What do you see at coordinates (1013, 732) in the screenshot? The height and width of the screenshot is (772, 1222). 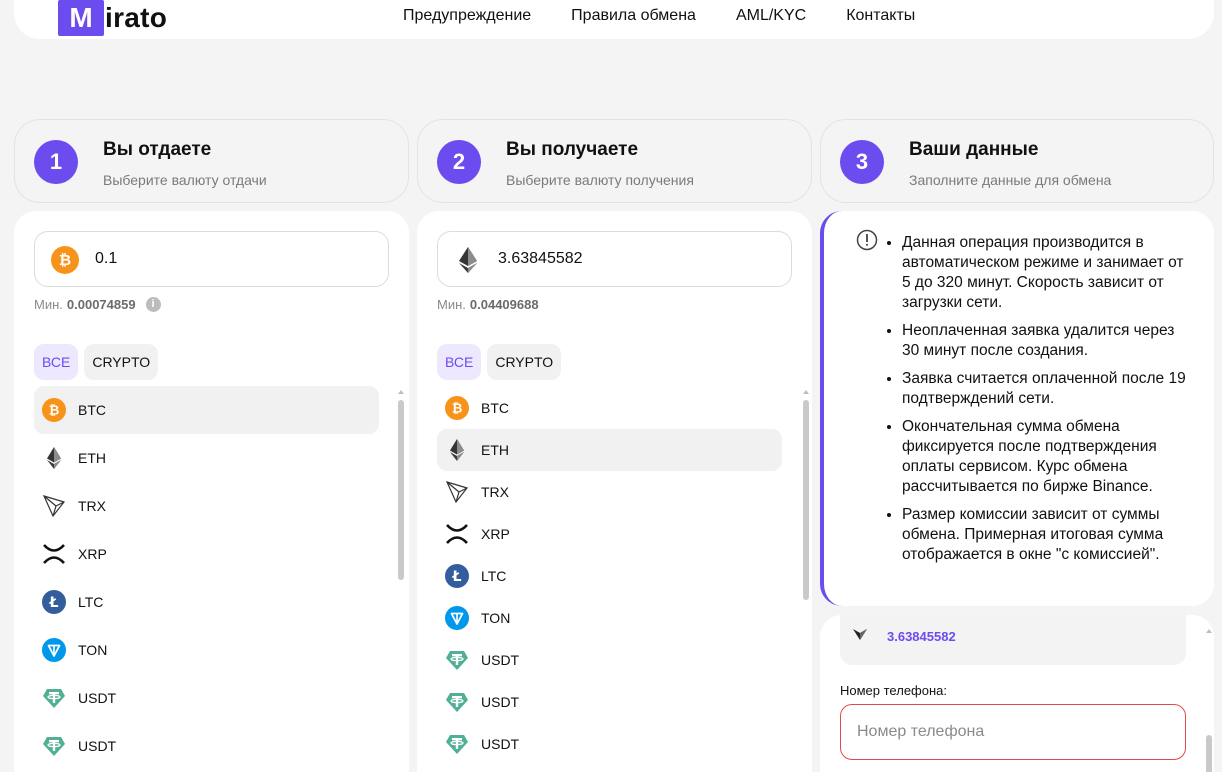 I see `phone-input` at bounding box center [1013, 732].